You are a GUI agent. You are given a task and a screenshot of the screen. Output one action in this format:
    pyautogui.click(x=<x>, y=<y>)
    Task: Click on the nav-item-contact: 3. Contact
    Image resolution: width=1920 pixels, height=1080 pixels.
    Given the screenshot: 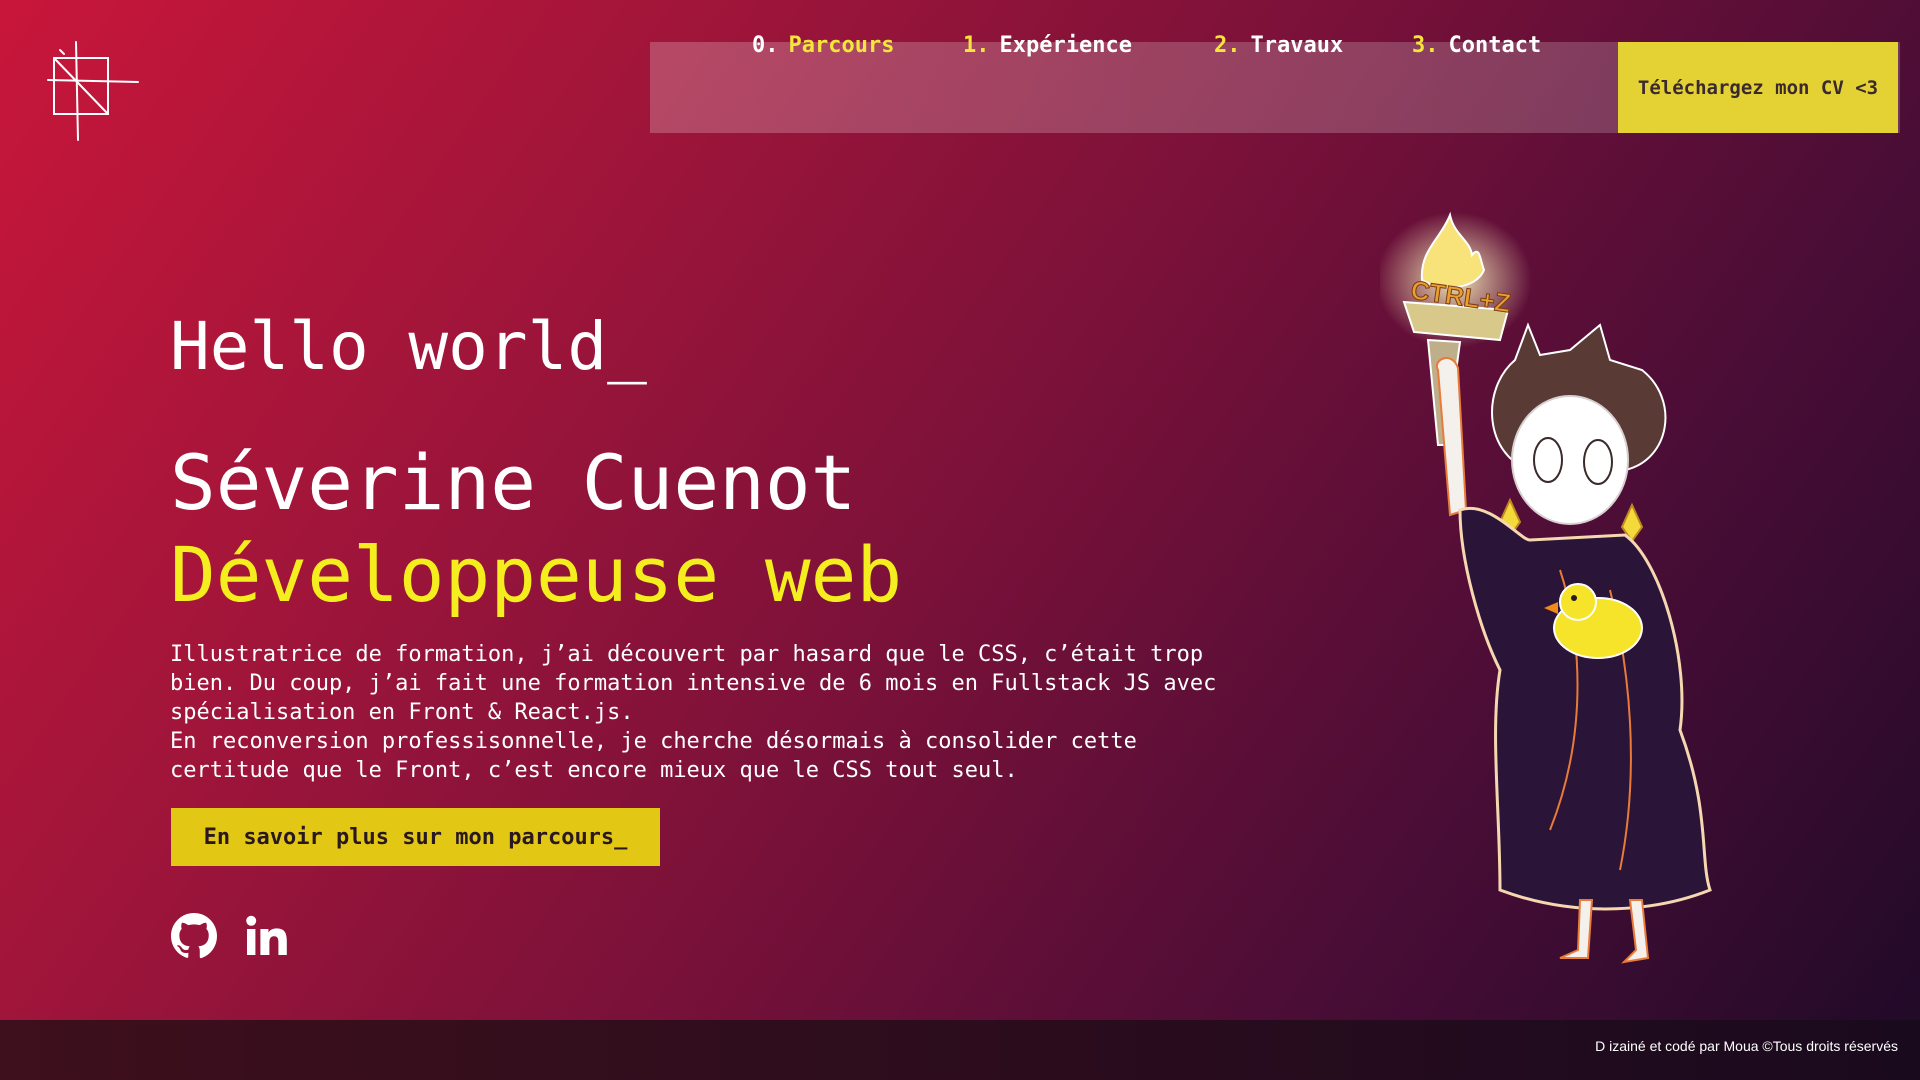 What is the action you would take?
    pyautogui.click(x=1476, y=45)
    